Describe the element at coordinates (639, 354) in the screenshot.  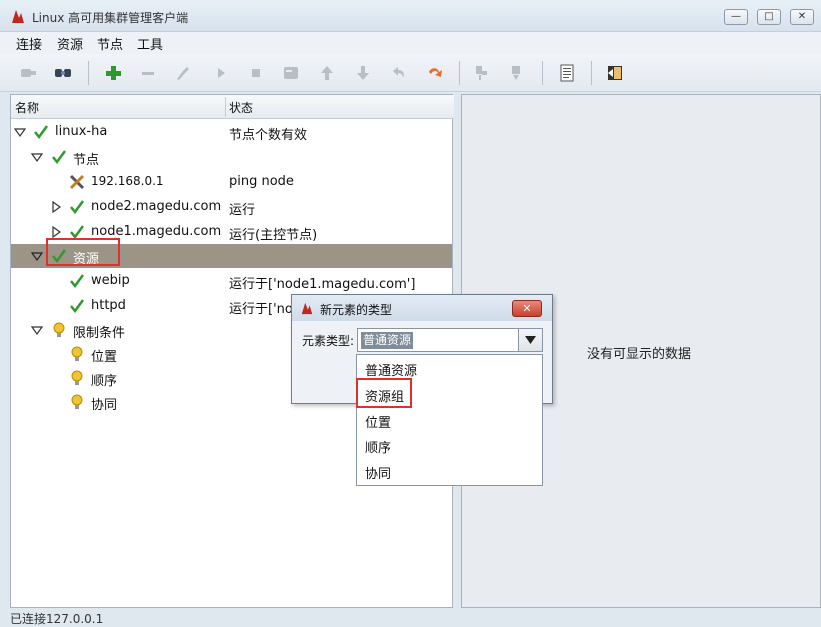
I see `empty-state-text: 没有可显示的数据` at that location.